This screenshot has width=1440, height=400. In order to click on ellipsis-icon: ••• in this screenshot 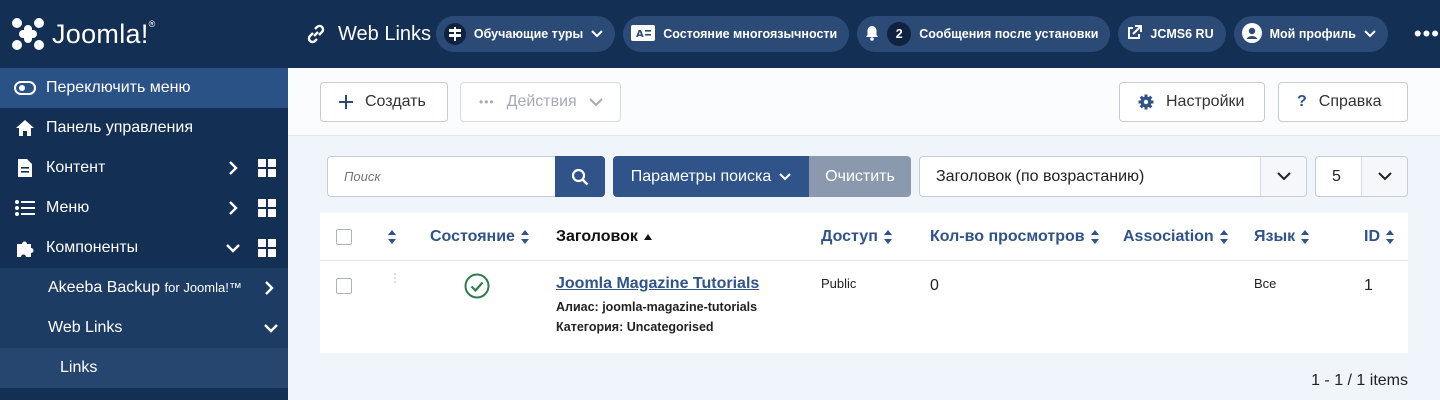, I will do `click(487, 102)`.